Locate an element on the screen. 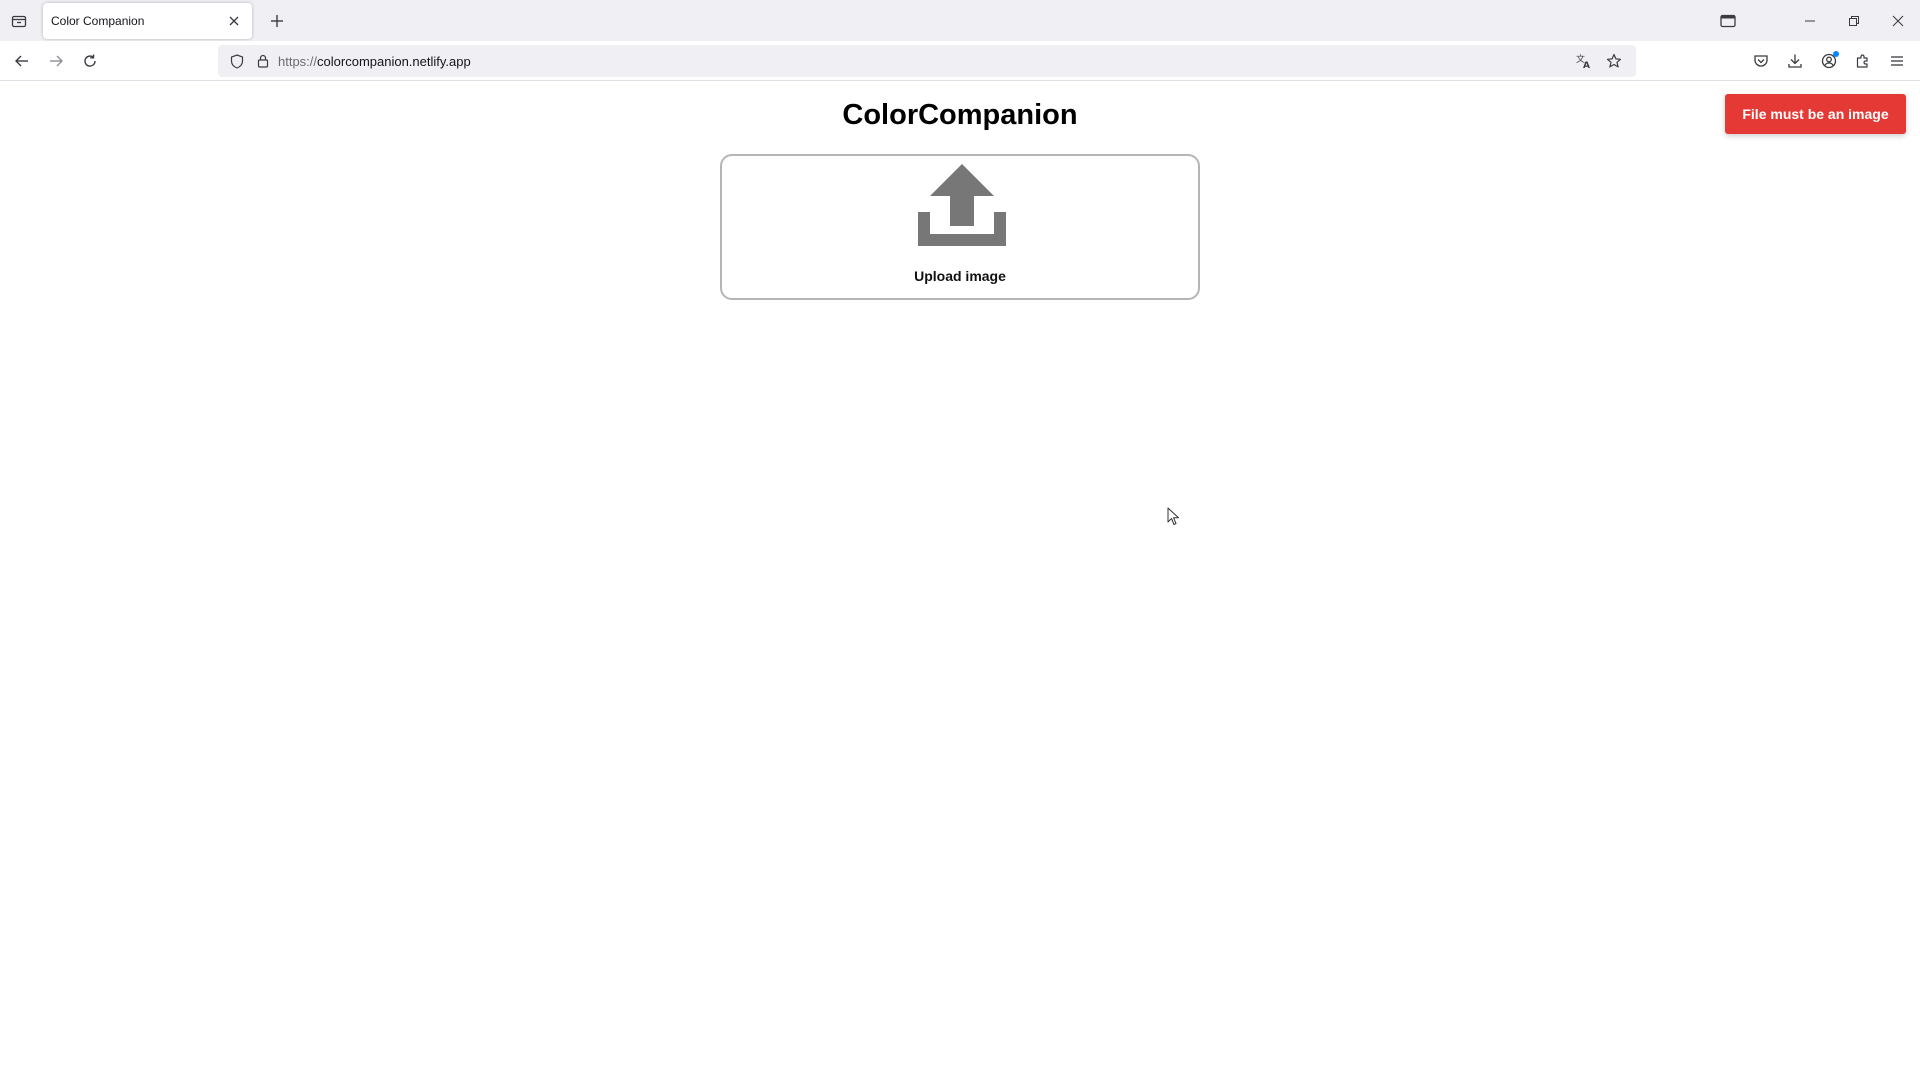 The image size is (1920, 1080). reload-icon is located at coordinates (90, 60).